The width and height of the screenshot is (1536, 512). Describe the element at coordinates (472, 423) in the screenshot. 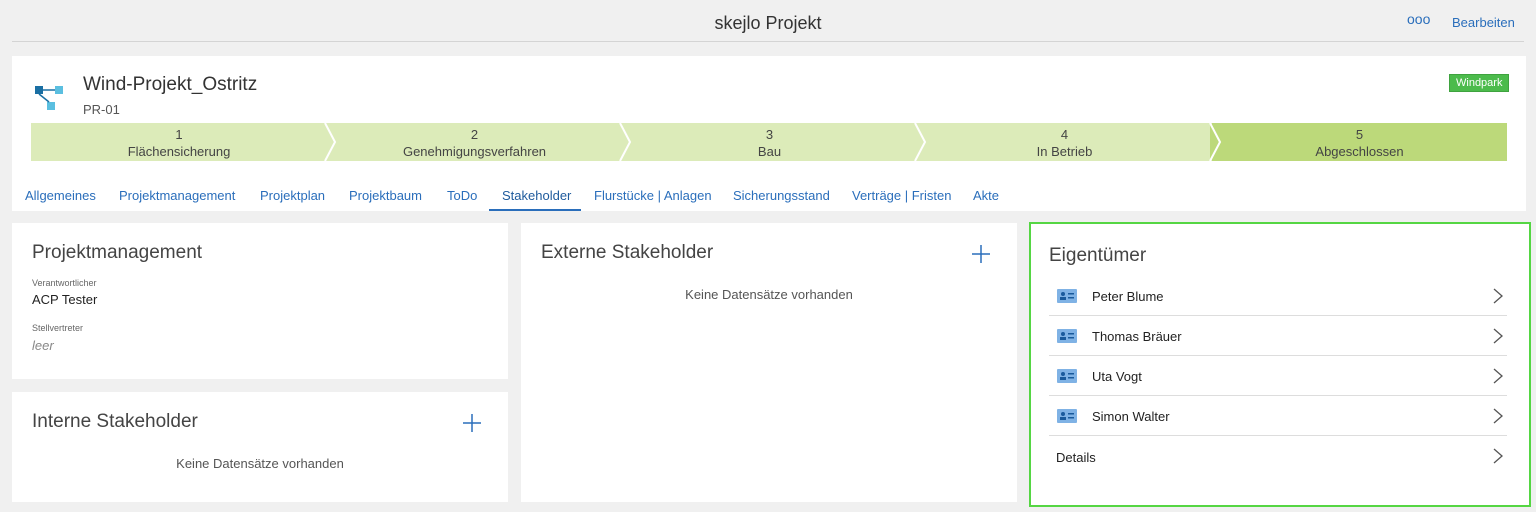

I see `add-internal-icon` at that location.